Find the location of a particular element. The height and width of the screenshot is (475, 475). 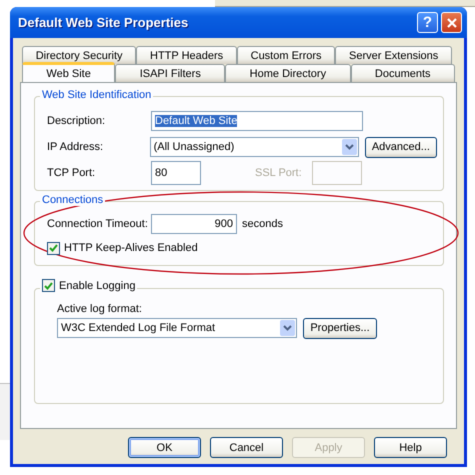

tab: Home Directory is located at coordinates (287, 73).